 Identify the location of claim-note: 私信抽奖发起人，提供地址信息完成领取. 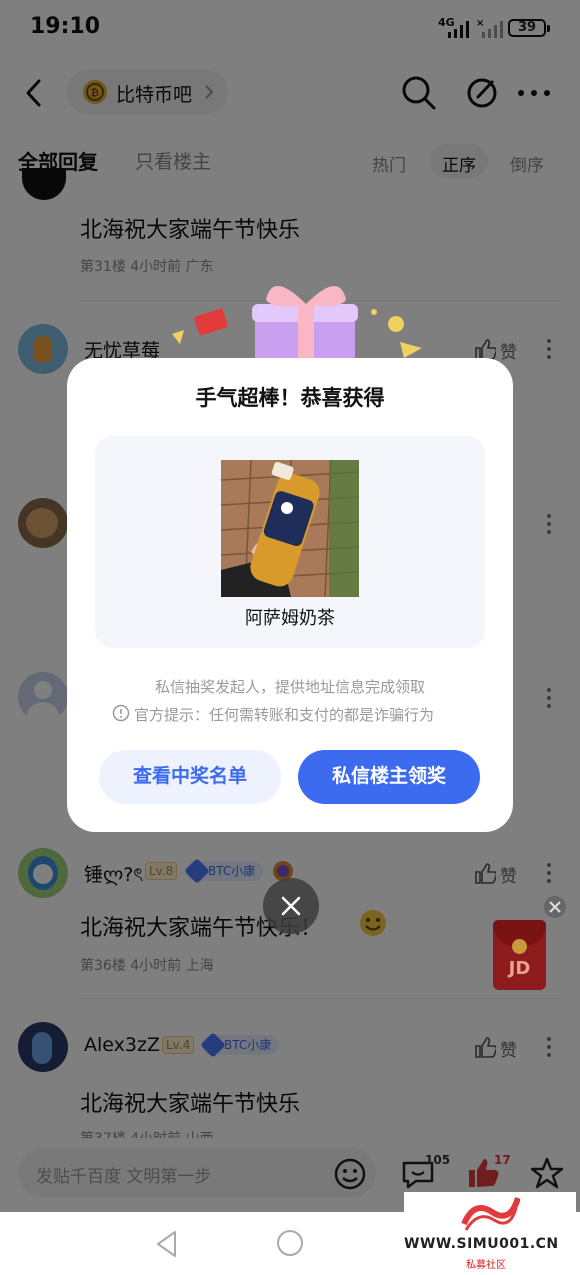
(289, 687).